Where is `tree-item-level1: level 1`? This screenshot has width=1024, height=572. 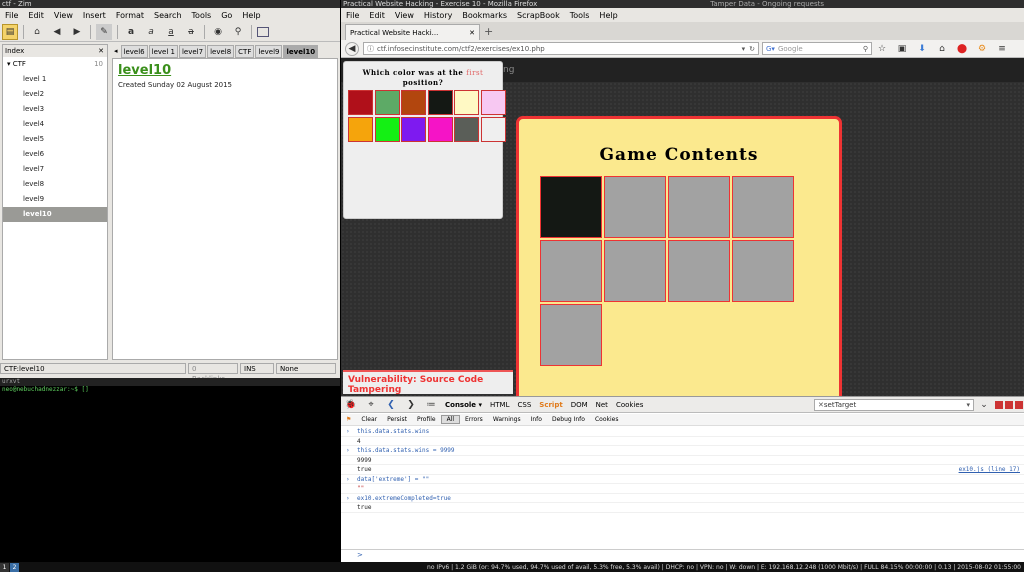 tree-item-level1: level 1 is located at coordinates (55, 79).